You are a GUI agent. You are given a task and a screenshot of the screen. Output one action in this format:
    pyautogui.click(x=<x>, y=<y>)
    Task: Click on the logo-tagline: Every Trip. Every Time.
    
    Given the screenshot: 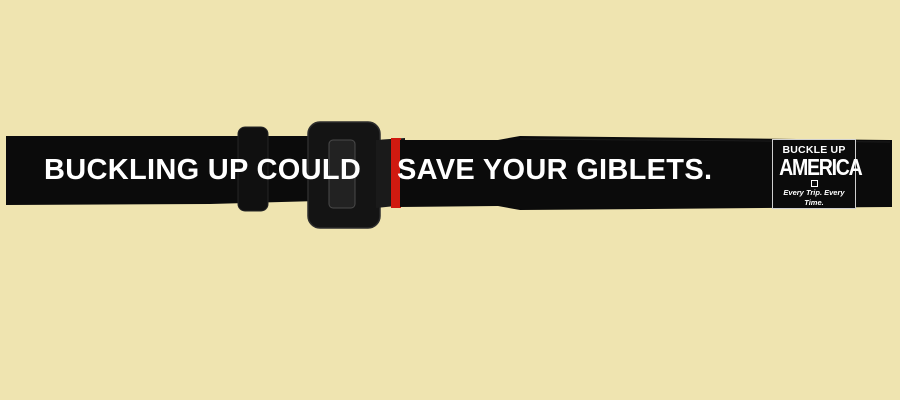 What is the action you would take?
    pyautogui.click(x=814, y=197)
    